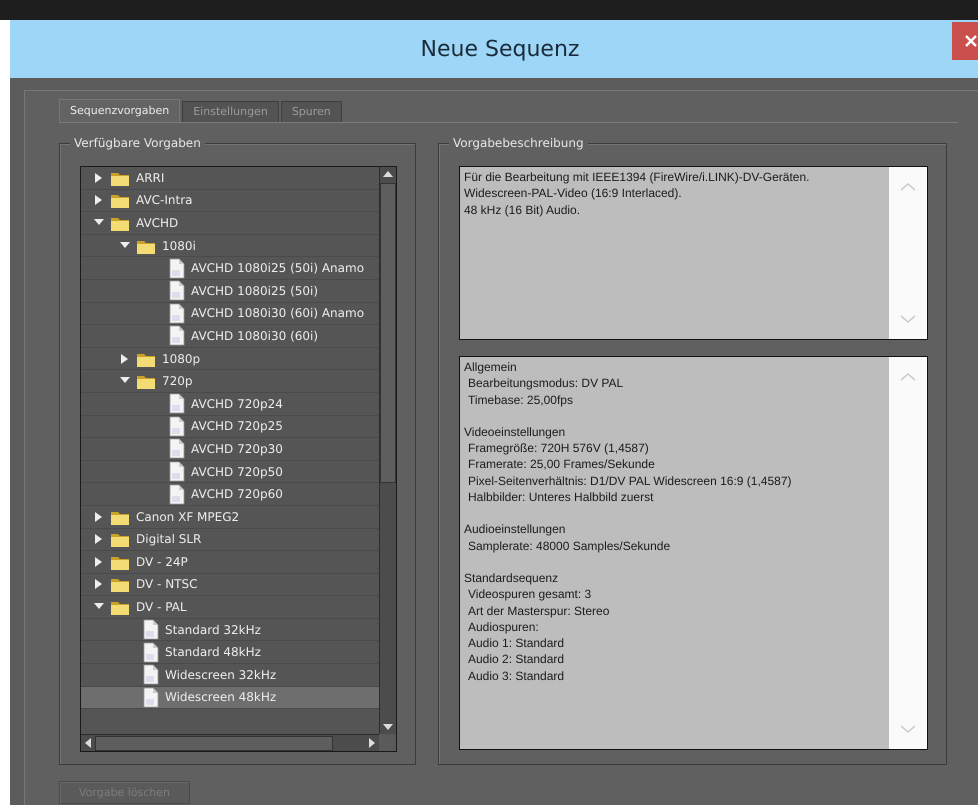 The width and height of the screenshot is (978, 805). What do you see at coordinates (523, 210) in the screenshot?
I see `description-line: 48 kHz (16 Bit) Audio.` at bounding box center [523, 210].